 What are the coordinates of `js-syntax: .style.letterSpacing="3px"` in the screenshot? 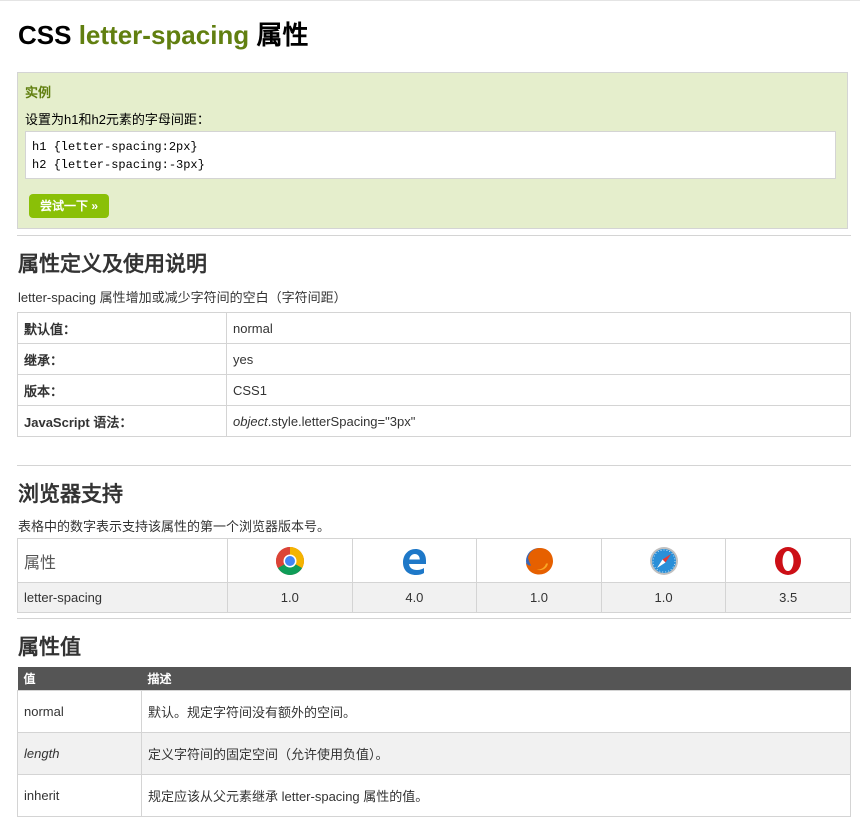 It's located at (341, 421).